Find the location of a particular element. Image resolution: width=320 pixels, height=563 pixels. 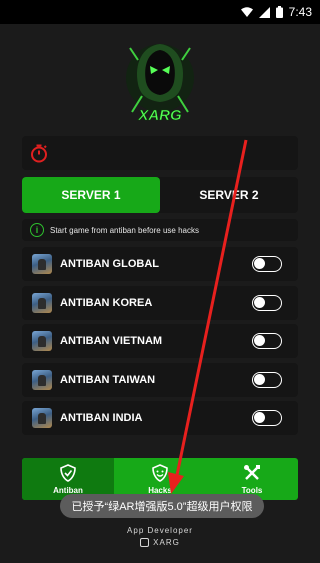

antiban-row-global: ANTIBAN GLOBAL is located at coordinates (160, 264).